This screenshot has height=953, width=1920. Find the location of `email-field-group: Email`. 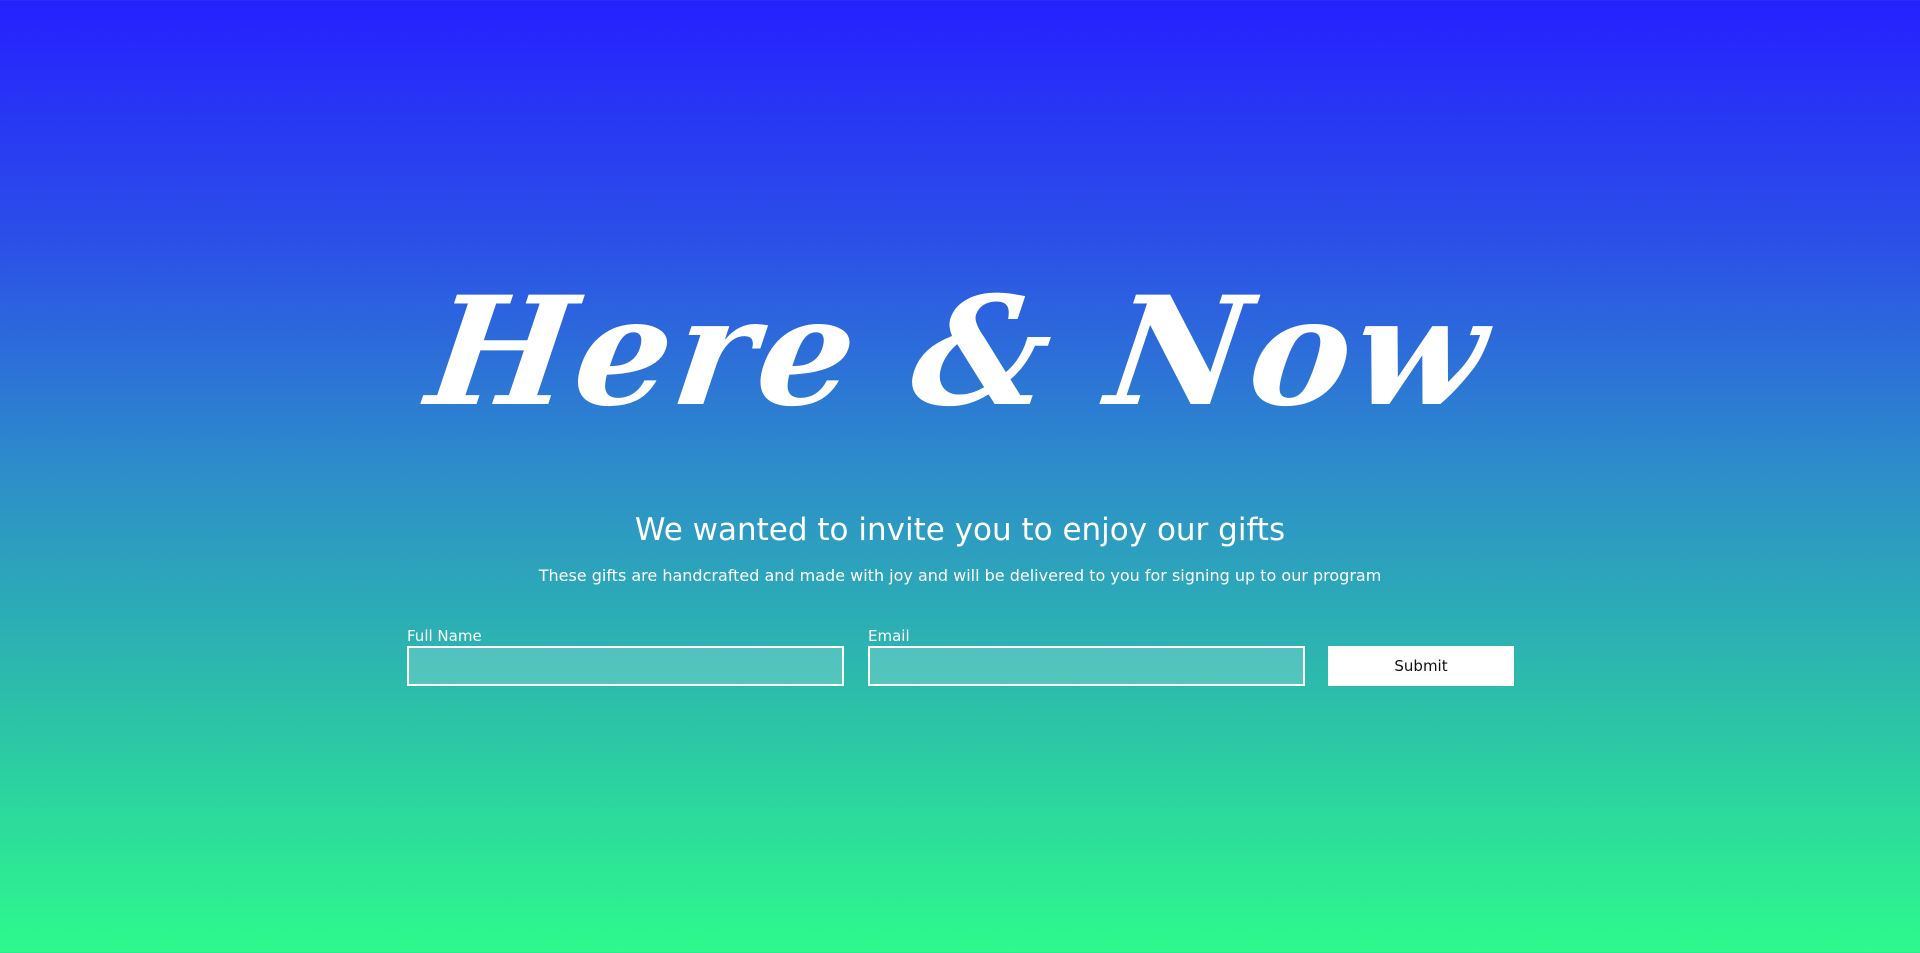

email-field-group: Email is located at coordinates (1086, 655).